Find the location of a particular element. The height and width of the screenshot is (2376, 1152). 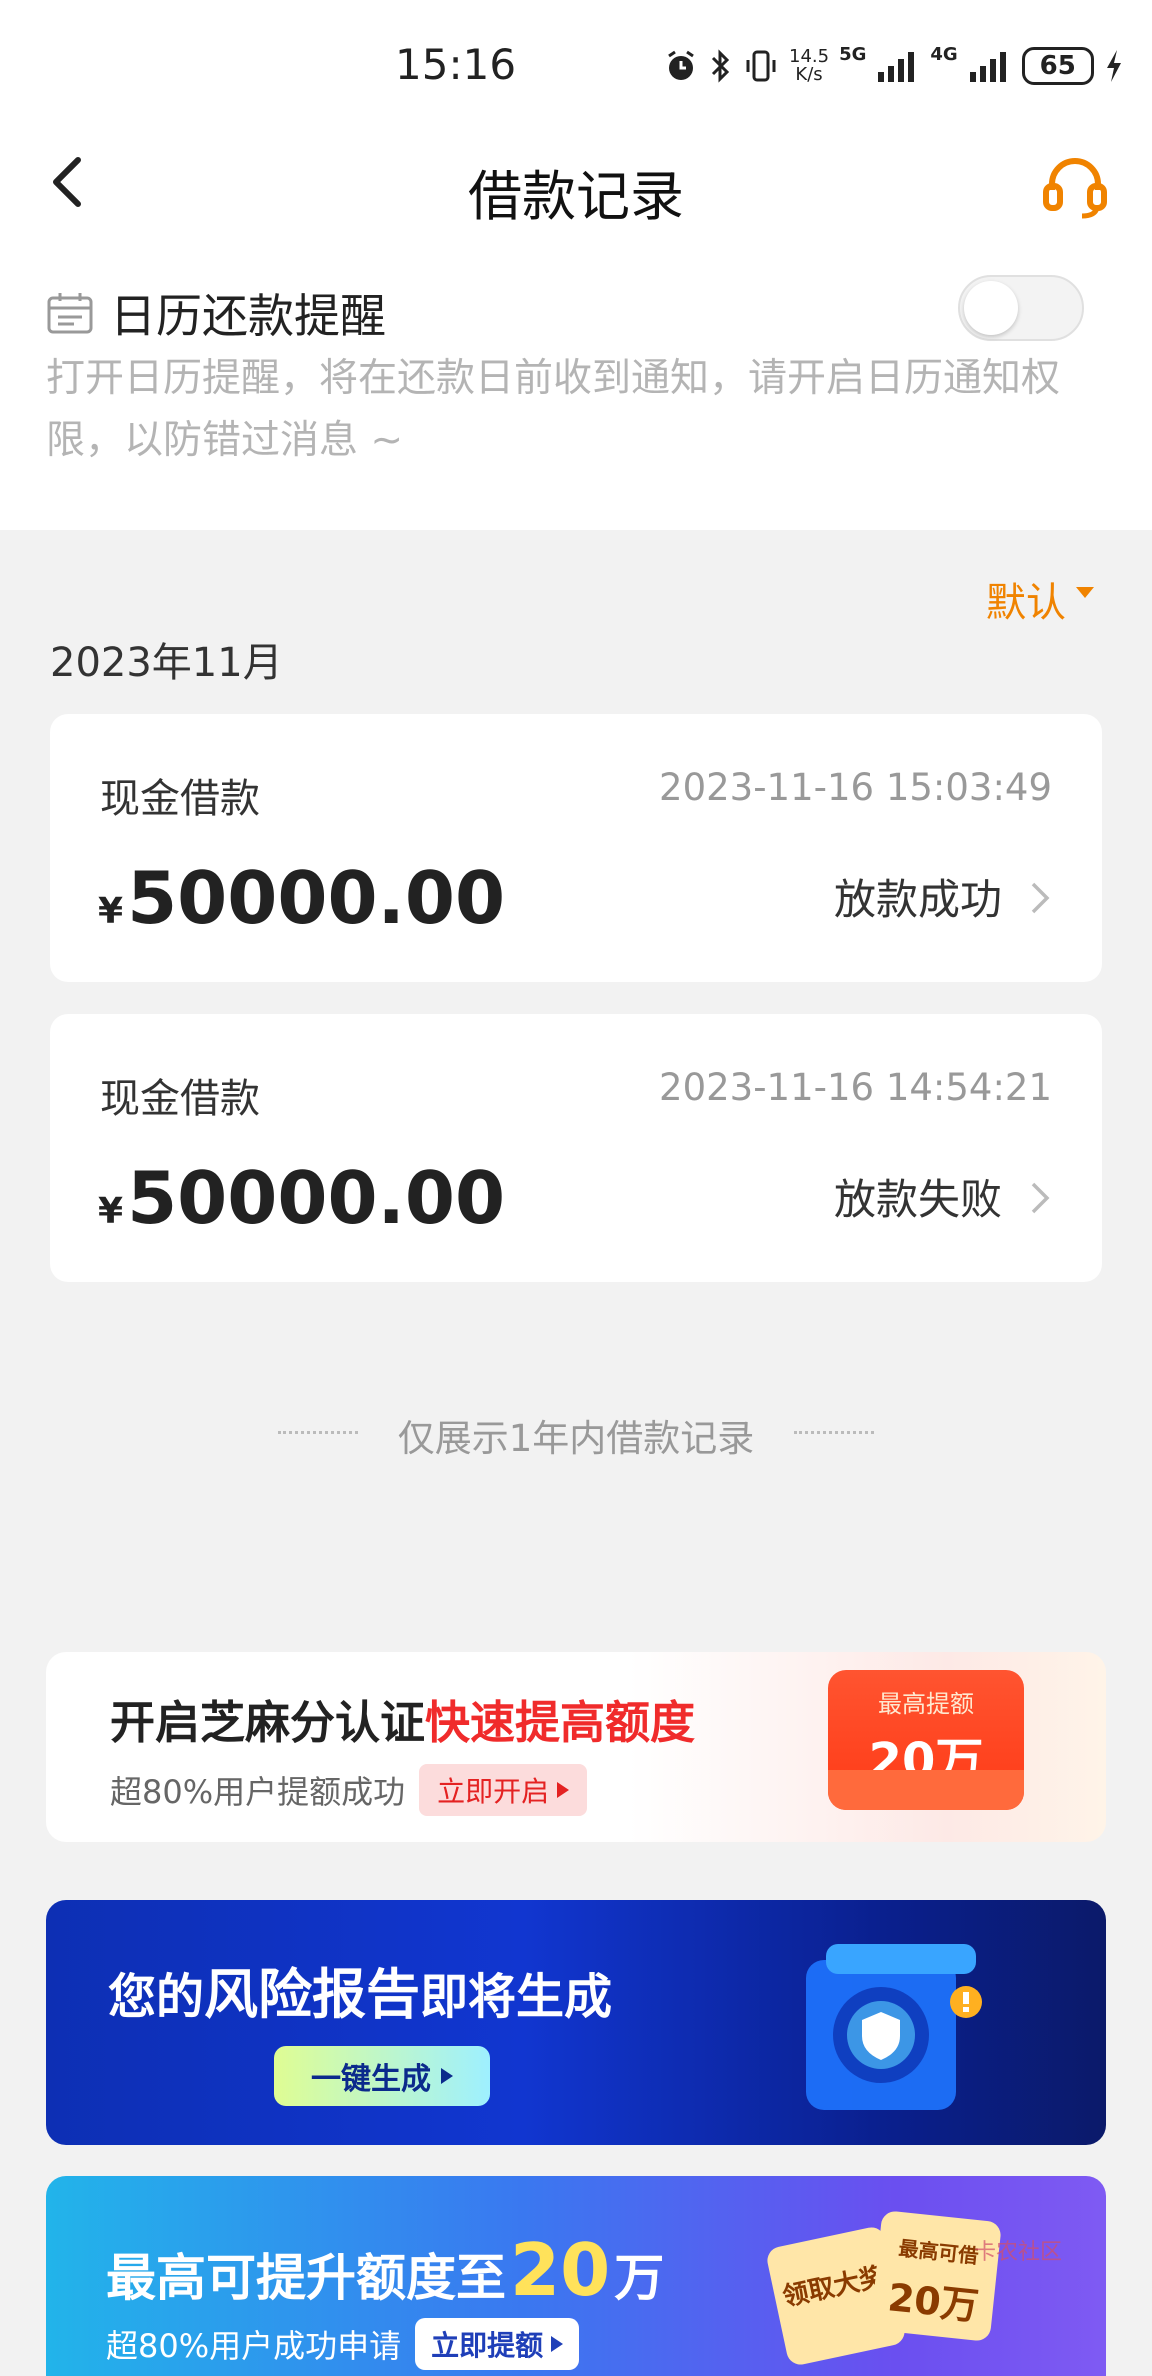

generate-report-button: 一键生成 is located at coordinates (382, 2076).